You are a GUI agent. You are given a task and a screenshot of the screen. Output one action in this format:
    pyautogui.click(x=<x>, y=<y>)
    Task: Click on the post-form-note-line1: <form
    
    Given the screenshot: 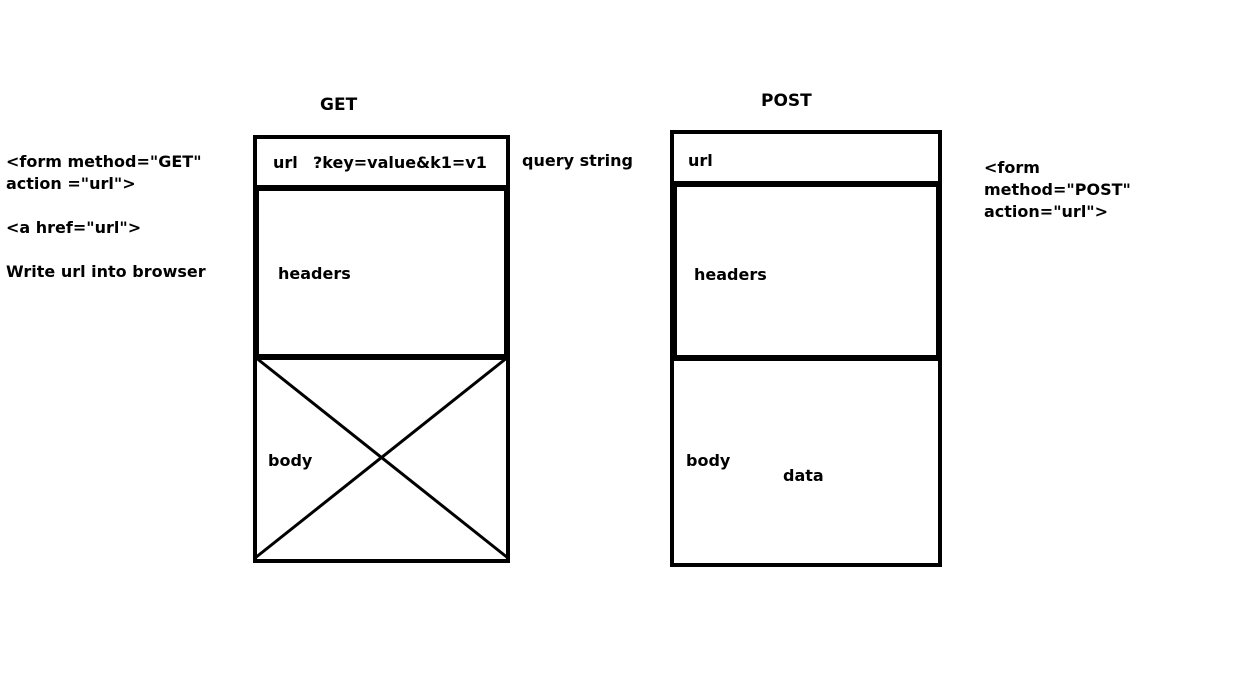 What is the action you would take?
    pyautogui.click(x=1012, y=167)
    